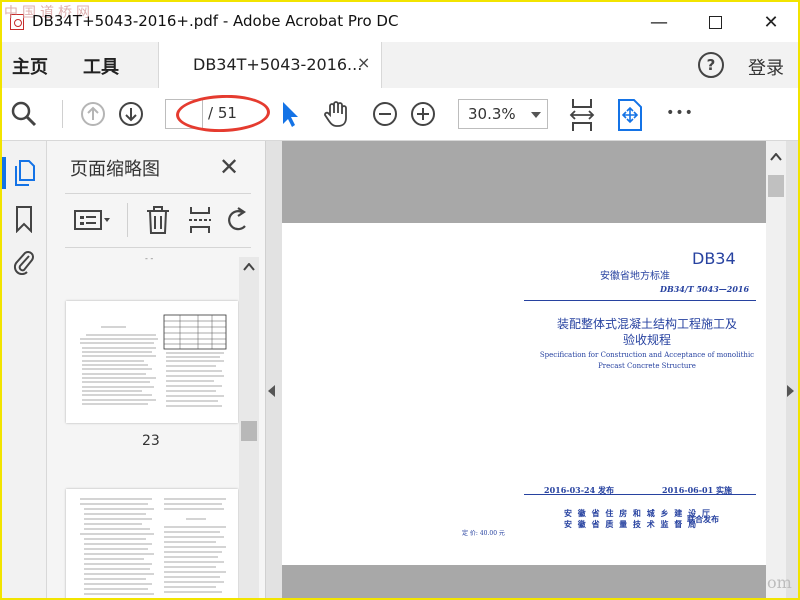 The image size is (800, 600). What do you see at coordinates (714, 258) in the screenshot?
I see `standard-code: DB34` at bounding box center [714, 258].